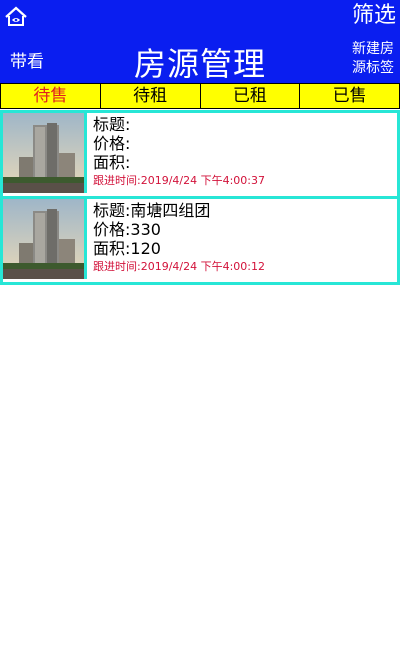 This screenshot has height=666, width=400. I want to click on listing-area: 面积:, so click(112, 162).